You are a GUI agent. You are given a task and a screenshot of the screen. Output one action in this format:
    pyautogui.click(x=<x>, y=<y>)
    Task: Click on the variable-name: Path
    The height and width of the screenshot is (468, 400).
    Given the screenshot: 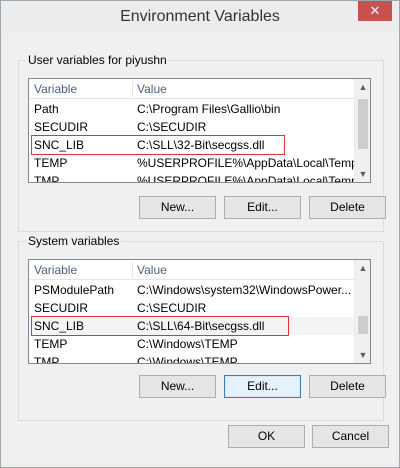 What is the action you would take?
    pyautogui.click(x=46, y=109)
    